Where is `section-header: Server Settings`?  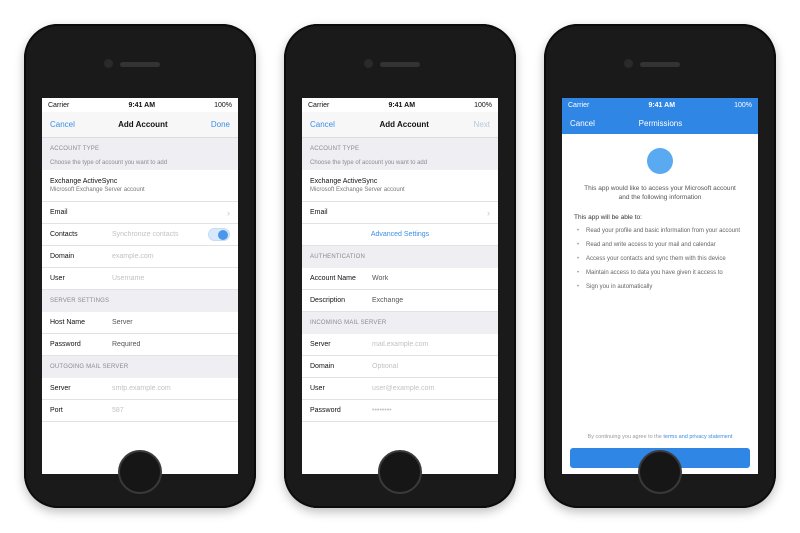 section-header: Server Settings is located at coordinates (140, 301).